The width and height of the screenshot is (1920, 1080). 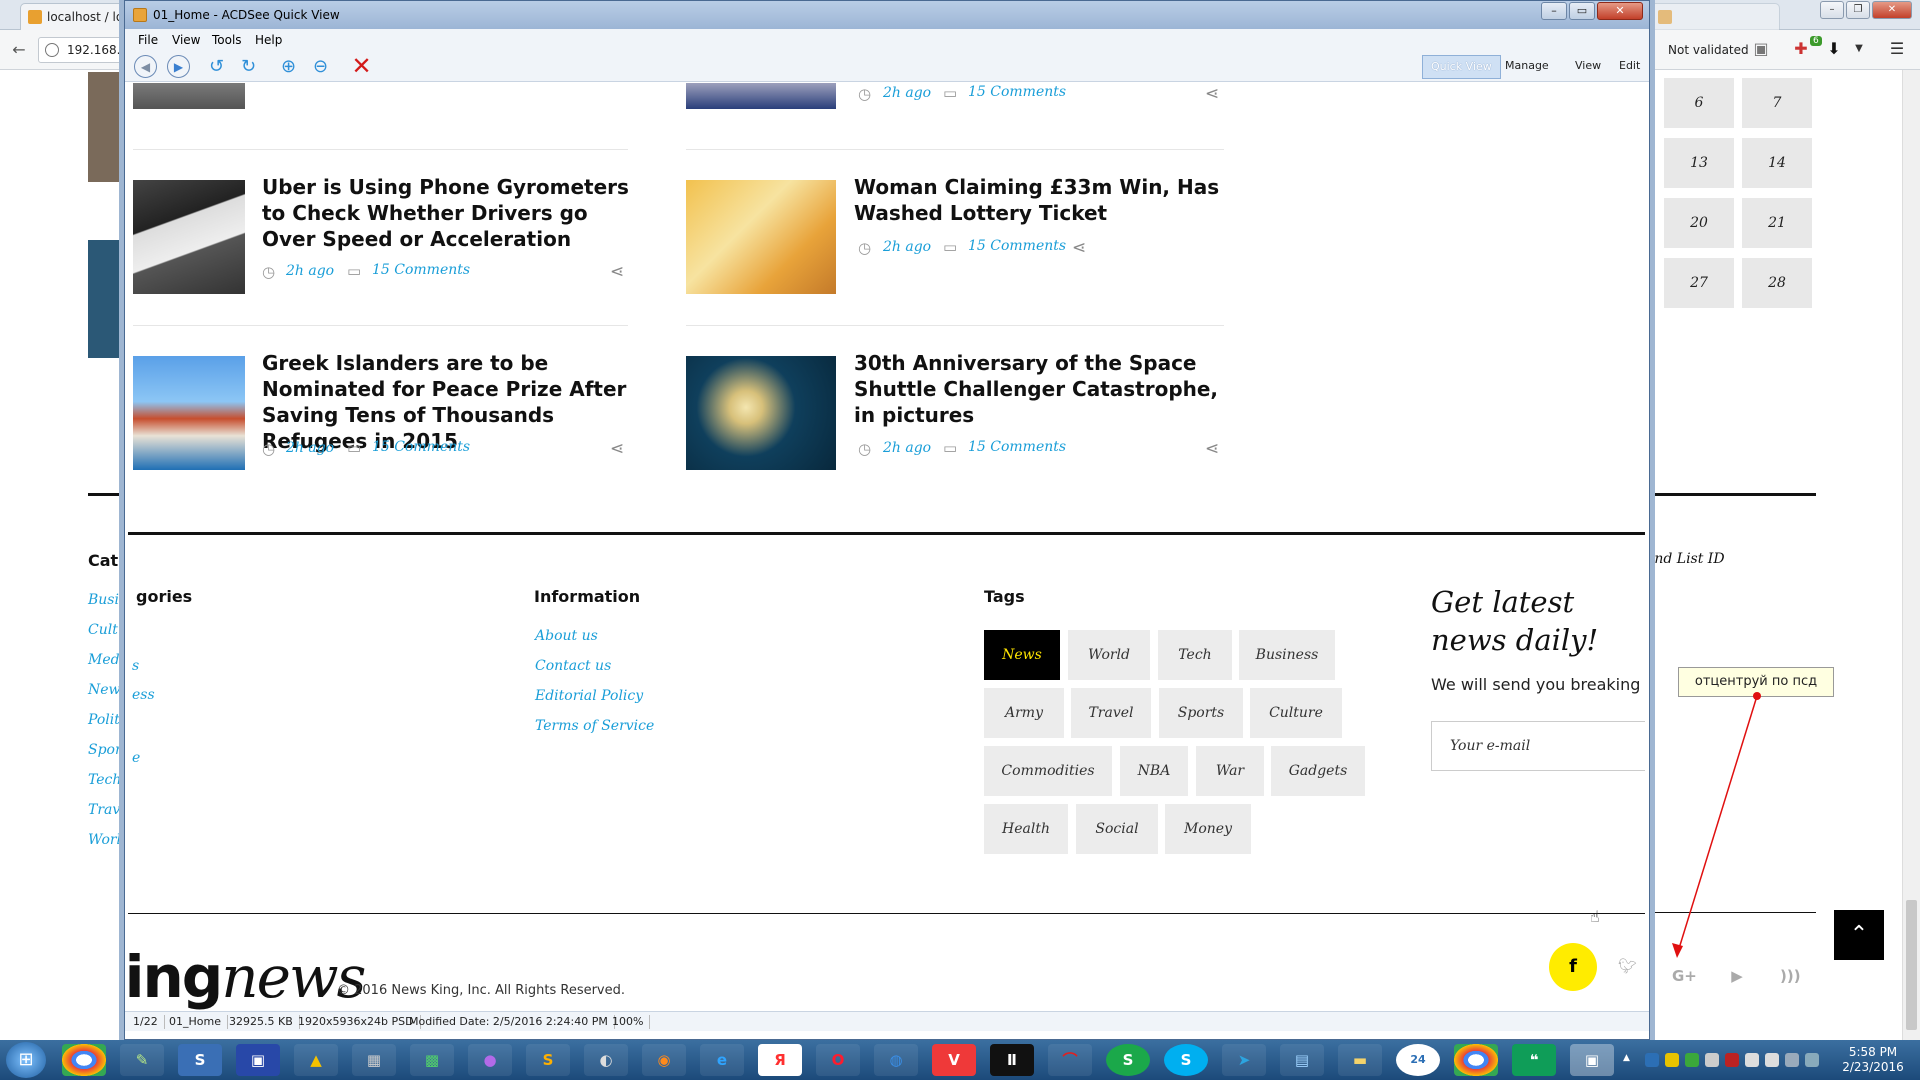 What do you see at coordinates (594, 726) in the screenshot?
I see `footer-link-terms: Terms of Service` at bounding box center [594, 726].